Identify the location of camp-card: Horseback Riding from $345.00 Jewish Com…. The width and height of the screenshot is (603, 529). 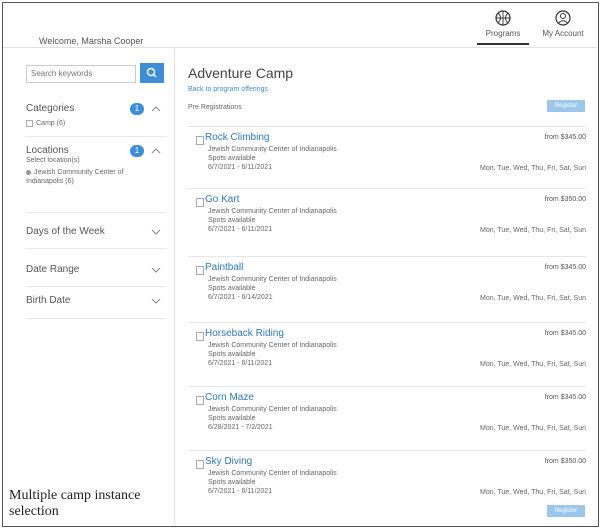
(387, 351).